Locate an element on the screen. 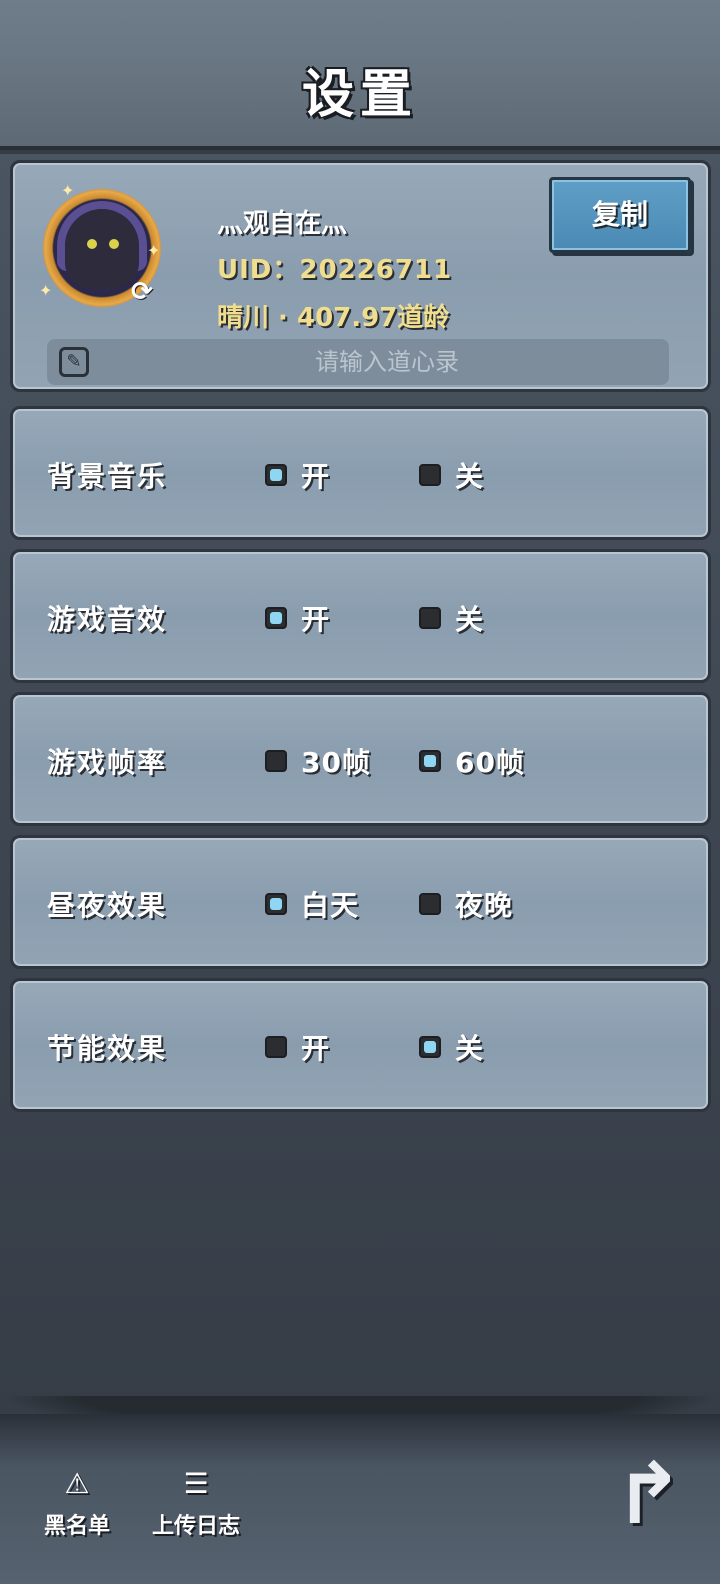 Image resolution: width=720 pixels, height=1584 pixels. motto-field: ✎ is located at coordinates (358, 362).